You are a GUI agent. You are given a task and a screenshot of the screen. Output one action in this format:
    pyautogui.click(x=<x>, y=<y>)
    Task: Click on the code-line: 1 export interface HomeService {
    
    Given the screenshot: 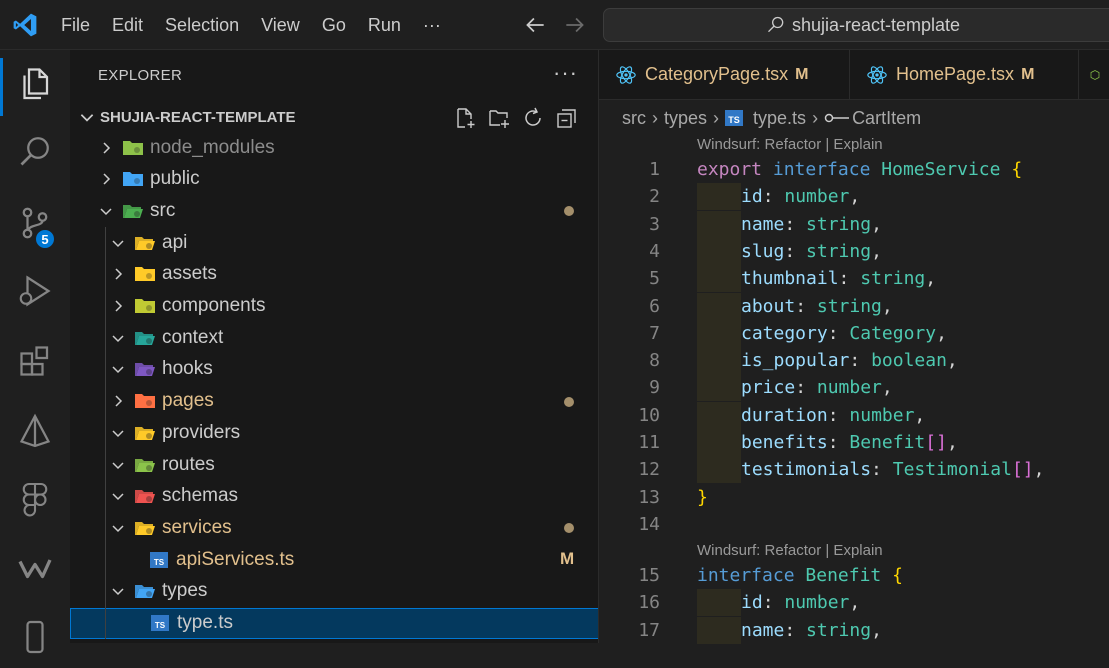 What is the action you would take?
    pyautogui.click(x=854, y=169)
    